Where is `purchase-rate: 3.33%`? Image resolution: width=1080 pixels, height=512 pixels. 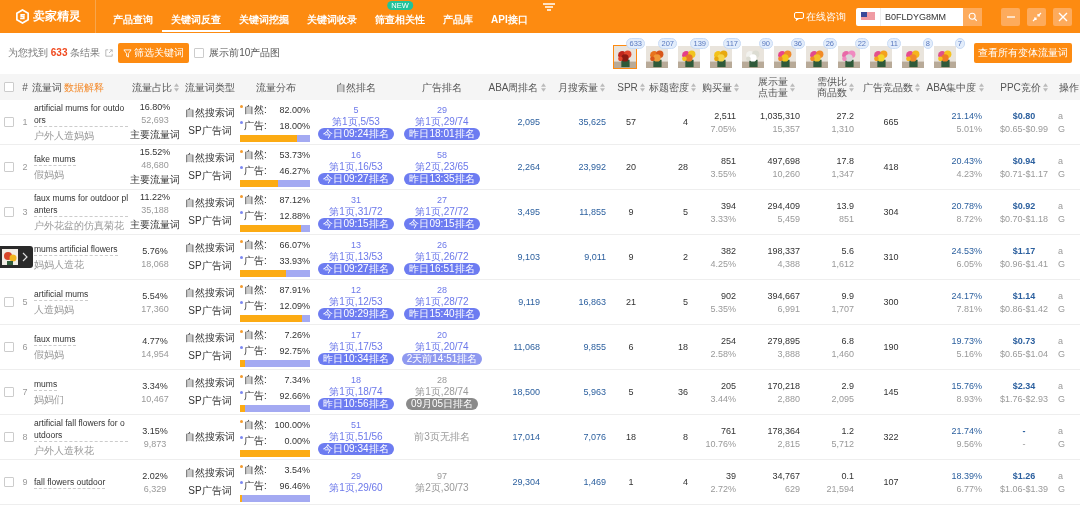
purchase-rate: 3.33% is located at coordinates (723, 218).